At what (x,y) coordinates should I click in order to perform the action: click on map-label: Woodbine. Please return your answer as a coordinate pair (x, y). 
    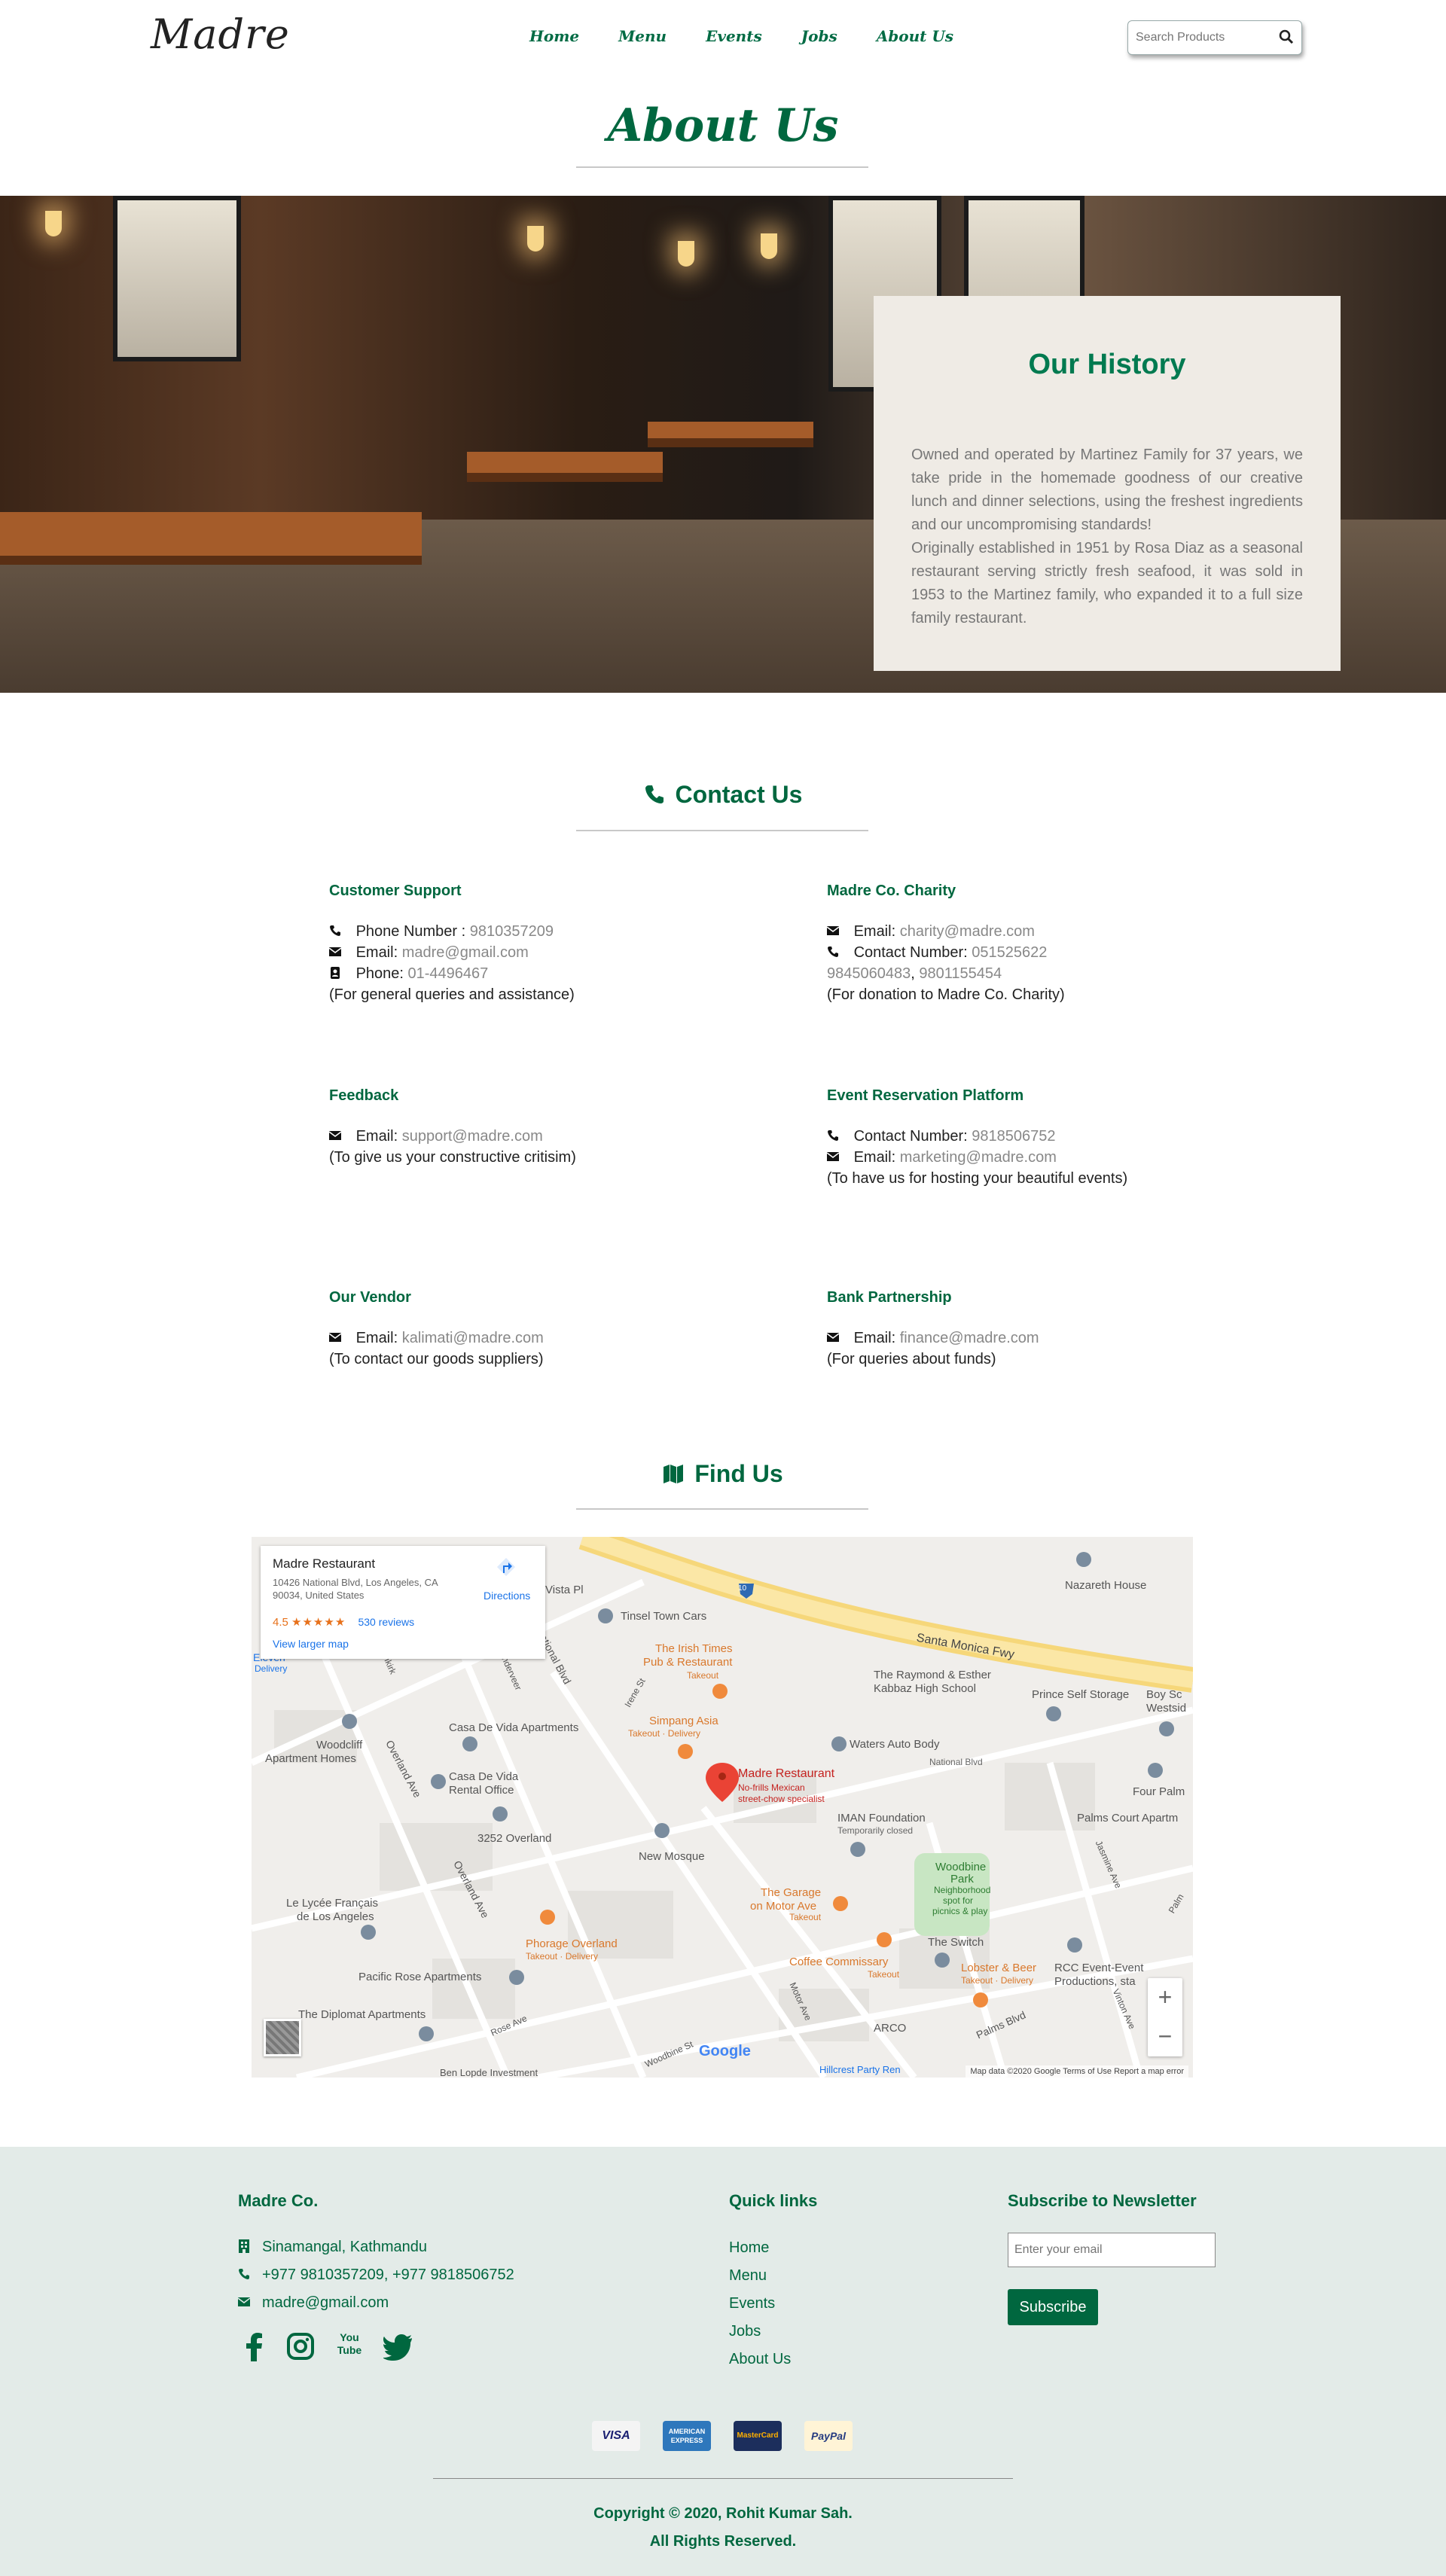
    Looking at the image, I should click on (961, 1867).